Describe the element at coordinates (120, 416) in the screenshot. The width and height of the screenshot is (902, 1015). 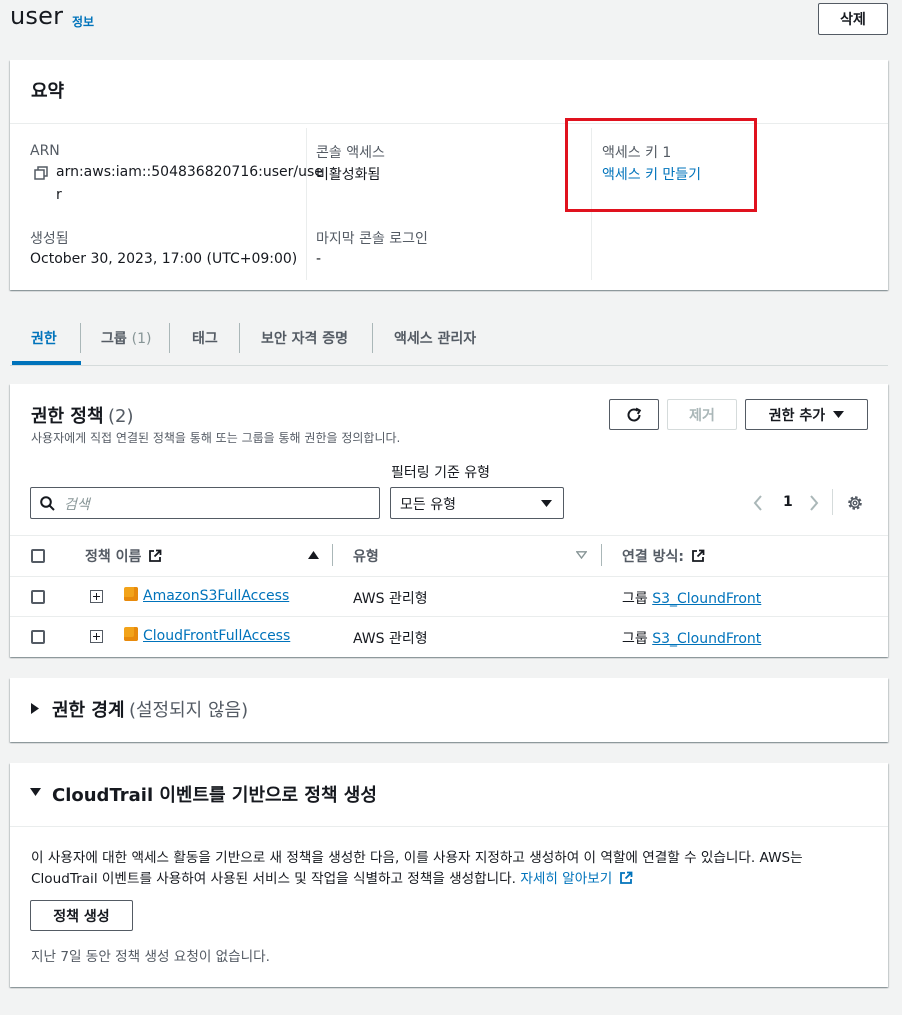
I see `policies-count: (2)` at that location.